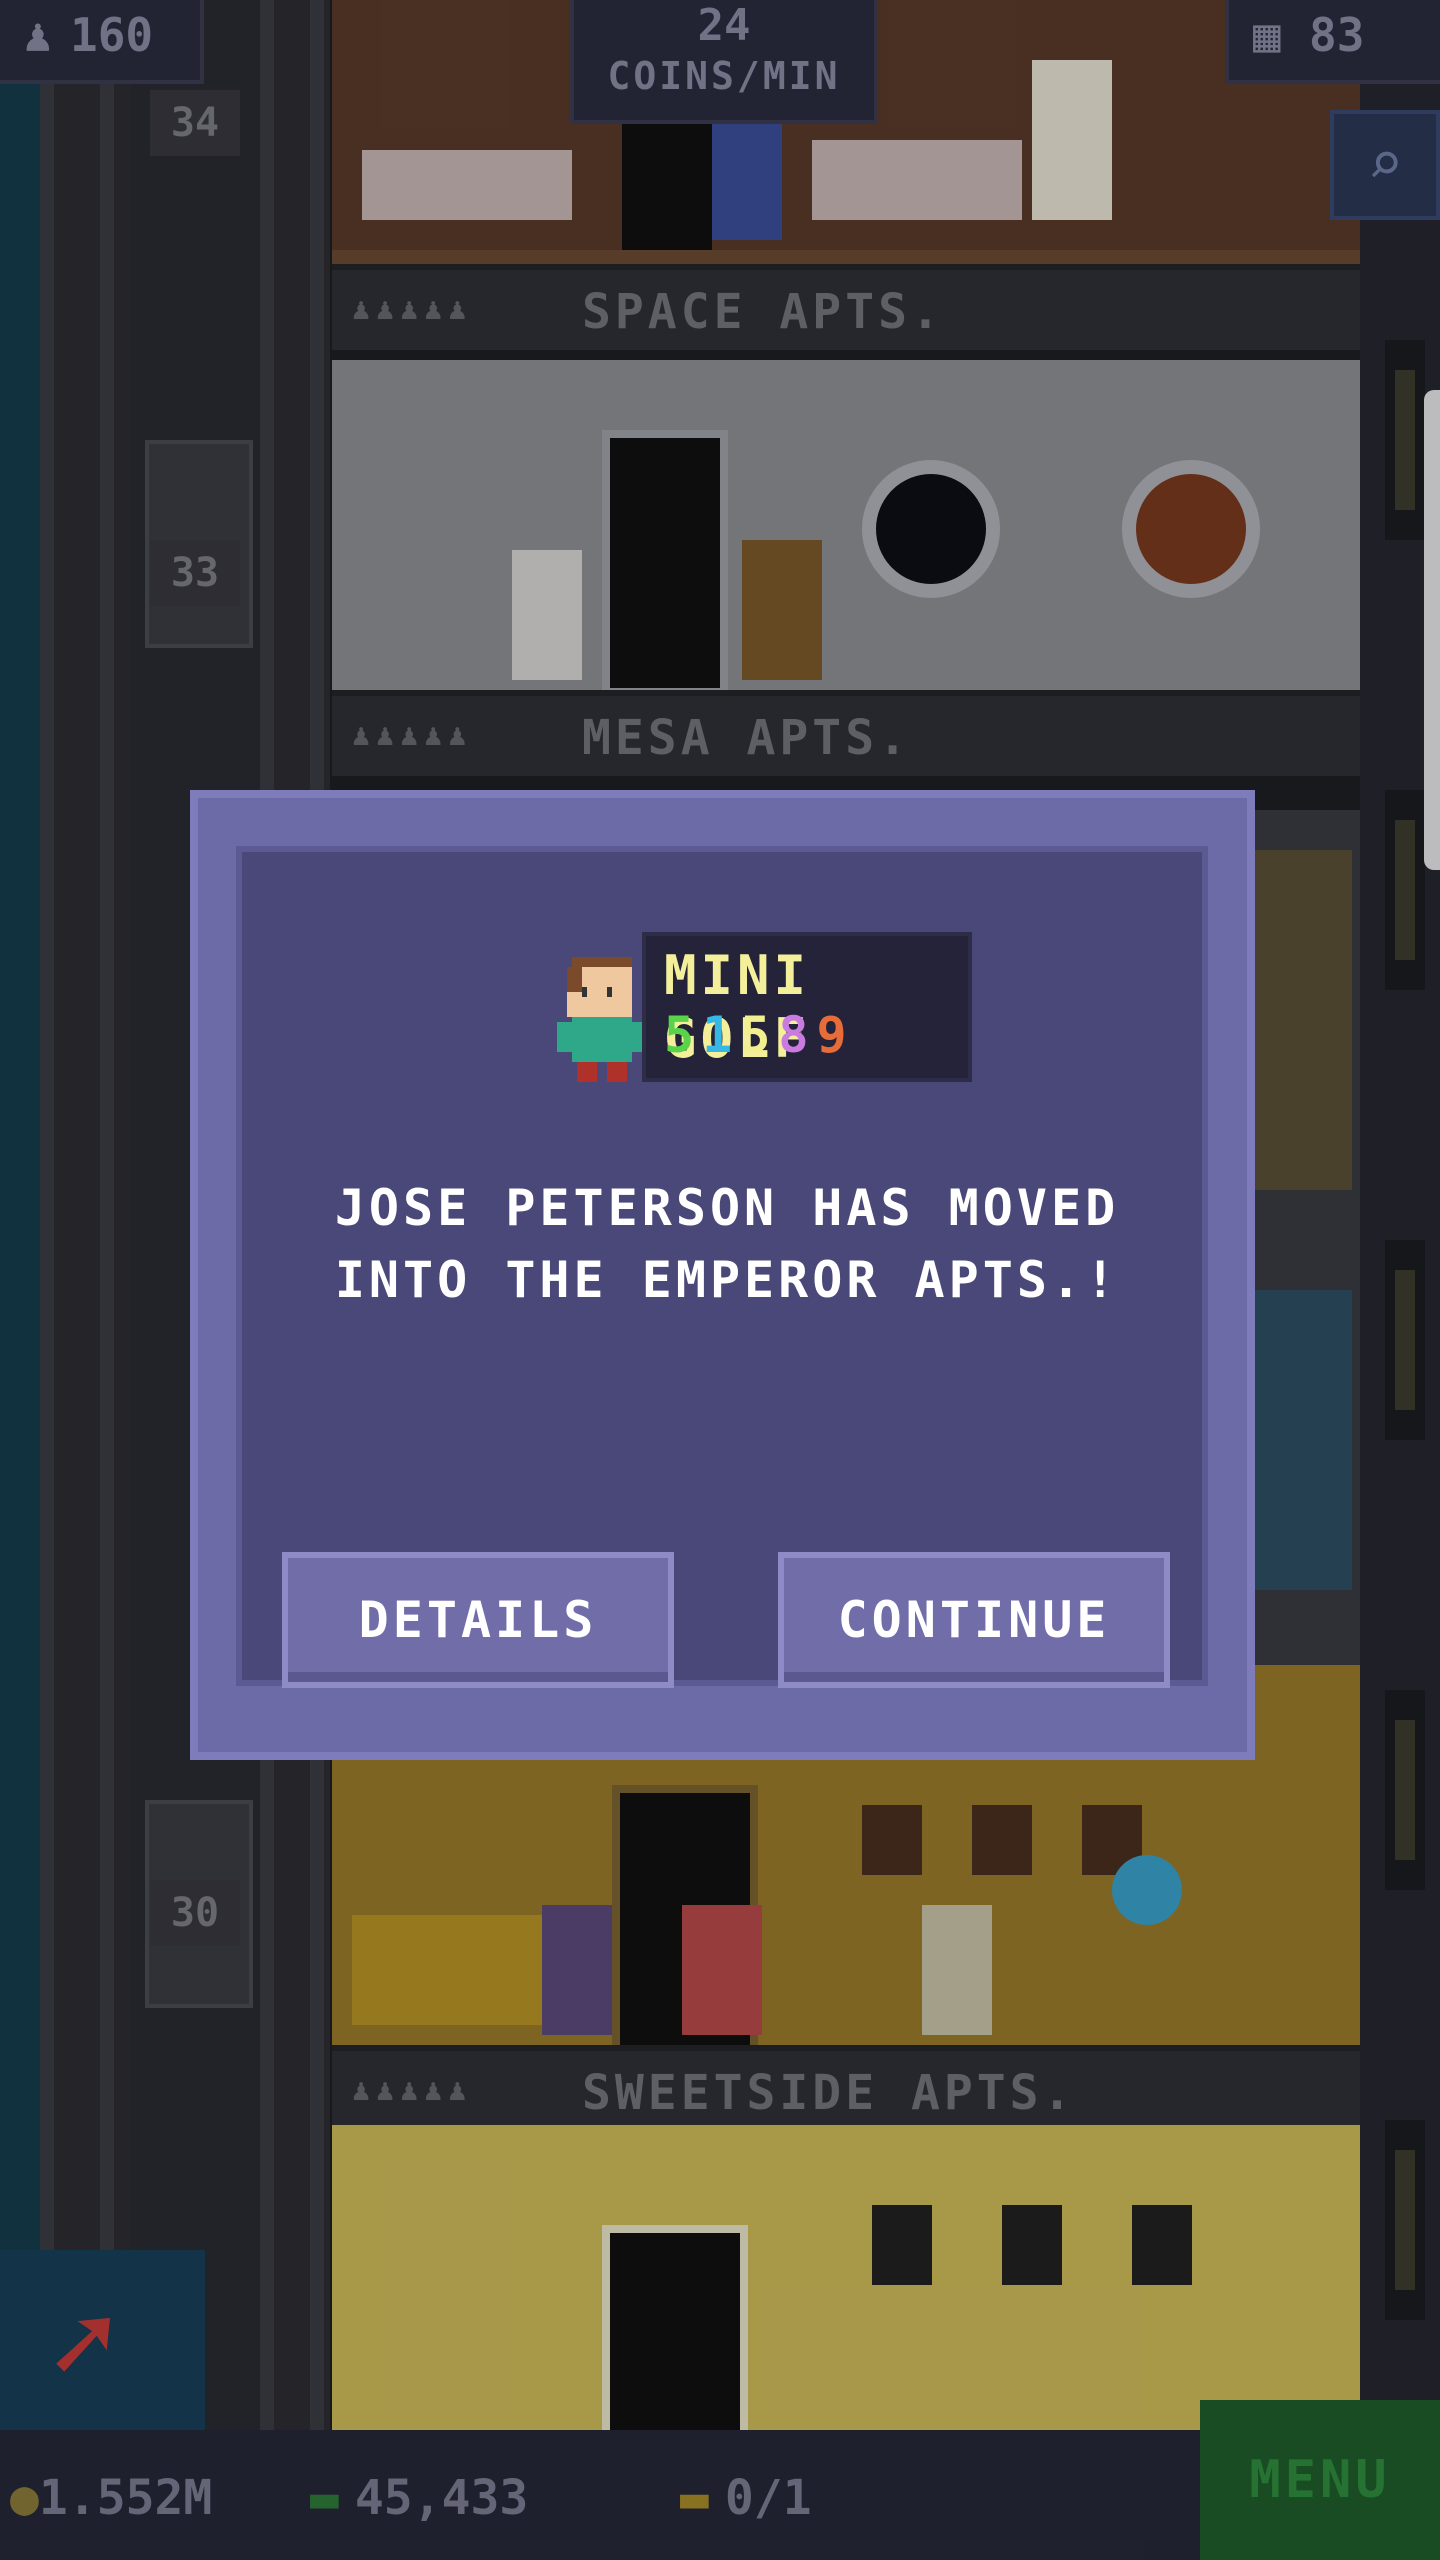 This screenshot has width=1440, height=2560. I want to click on floor-counter: ▦ 83, so click(1332, 42).